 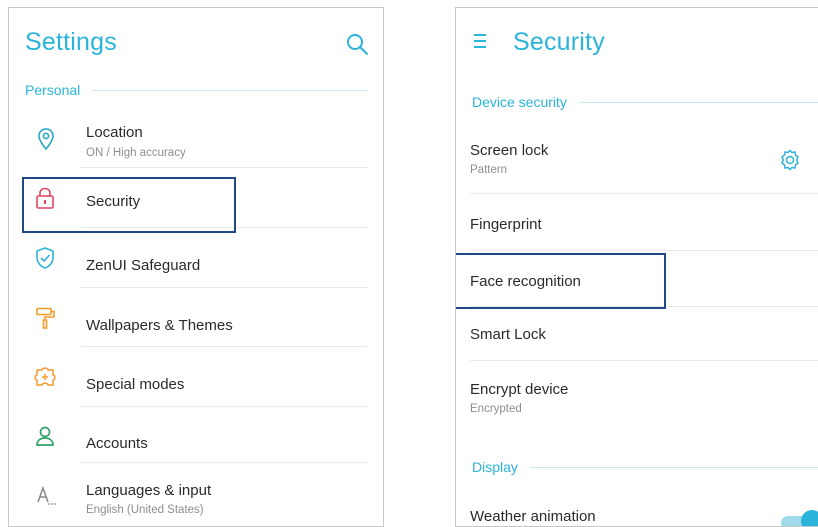 I want to click on item-title: Fingerprint, so click(x=506, y=224).